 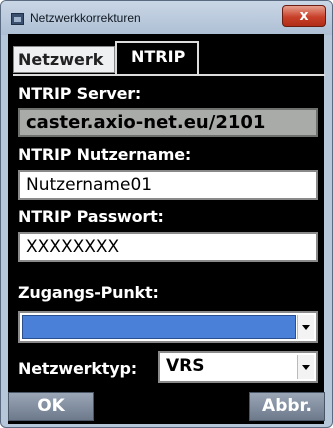 What do you see at coordinates (238, 367) in the screenshot?
I see `network-type-select: VRS` at bounding box center [238, 367].